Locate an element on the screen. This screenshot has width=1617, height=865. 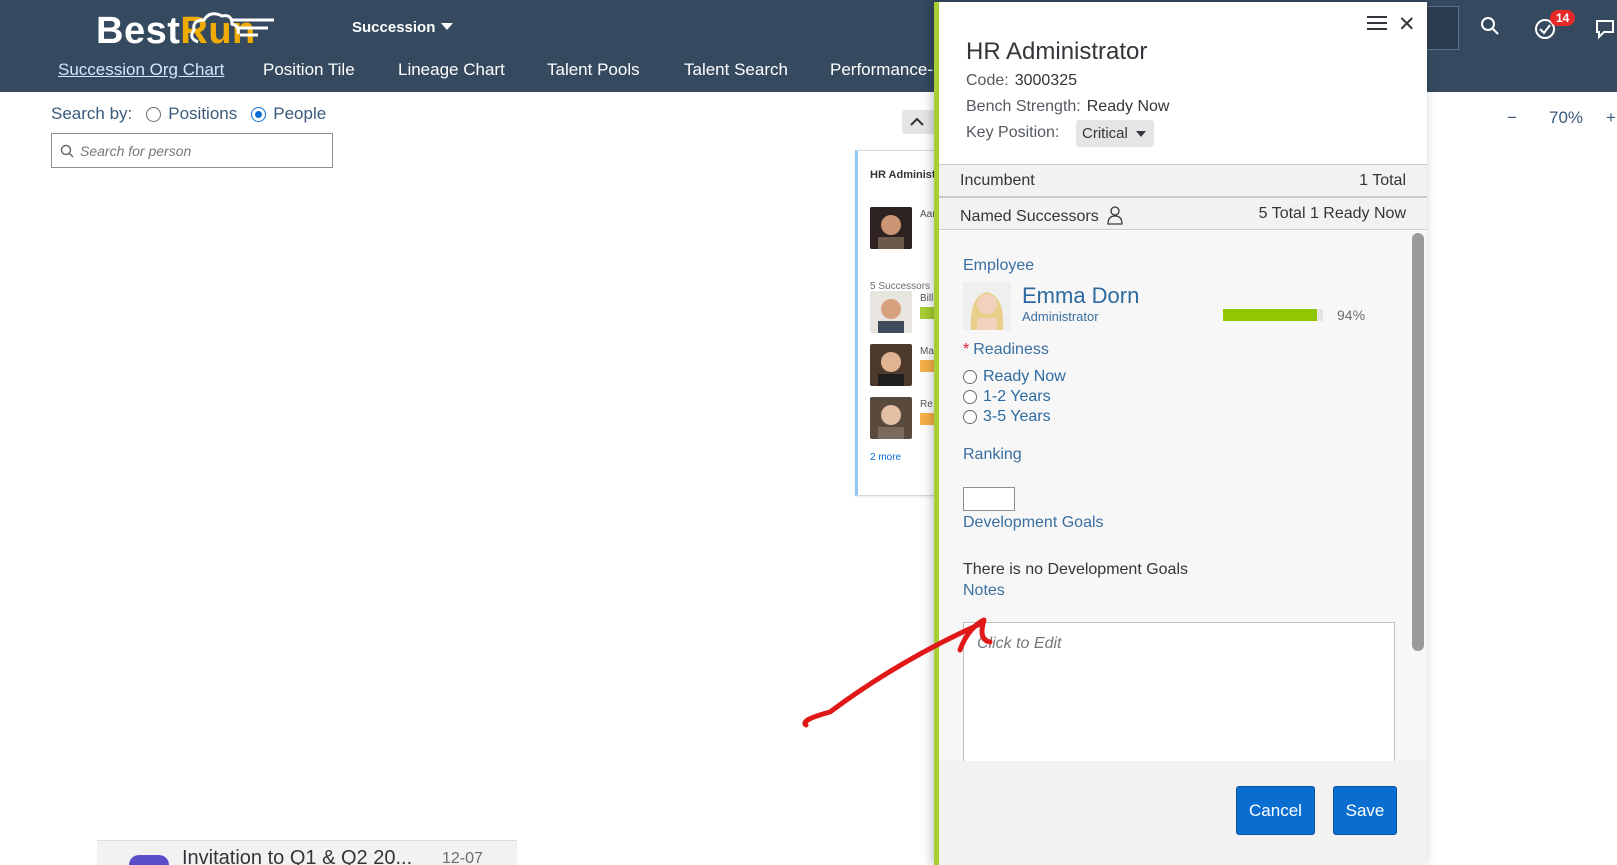
development-goals-label: Development Goals is located at coordinates (1033, 522).